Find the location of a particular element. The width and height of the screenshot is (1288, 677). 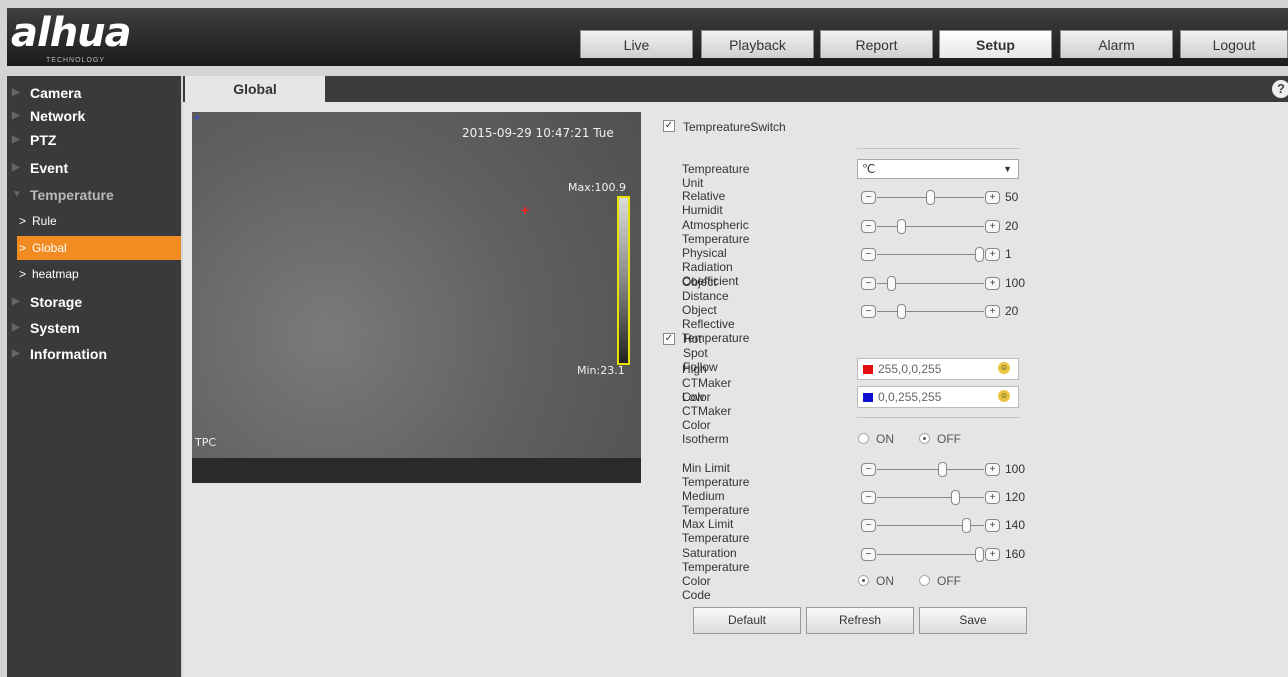

reflective-temperature-slider: − + 20 is located at coordinates (946, 312).